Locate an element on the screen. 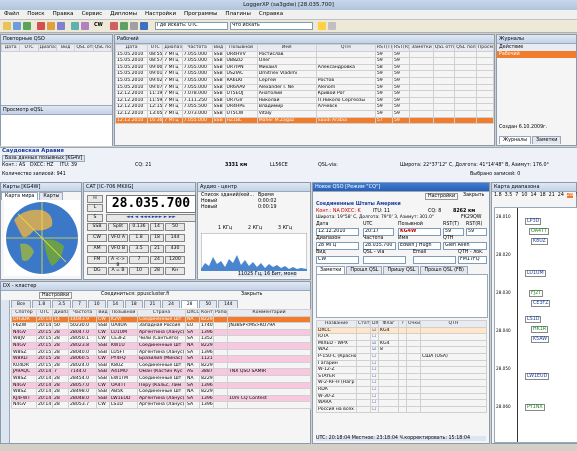 This screenshot has width=577, height=451. menu-item: Настройки is located at coordinates (160, 14).